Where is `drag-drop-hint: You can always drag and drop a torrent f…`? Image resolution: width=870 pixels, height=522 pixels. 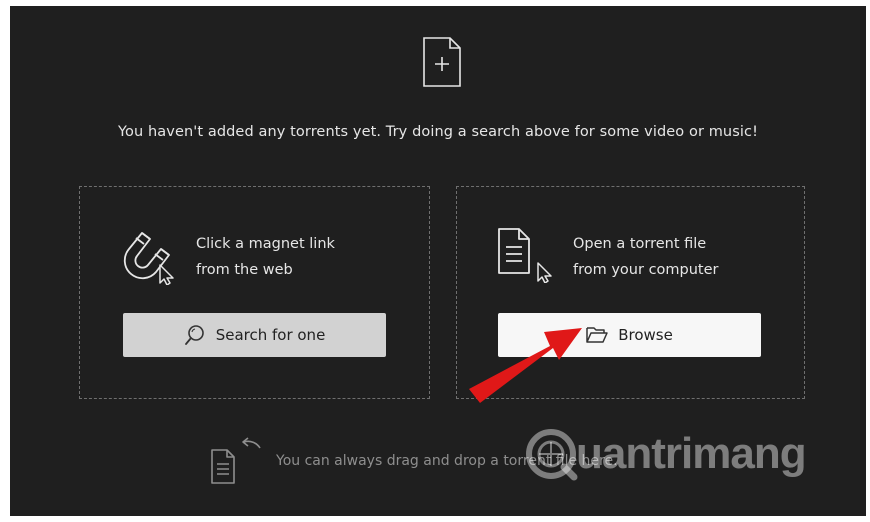 drag-drop-hint: You can always drag and drop a torrent f… is located at coordinates (412, 461).